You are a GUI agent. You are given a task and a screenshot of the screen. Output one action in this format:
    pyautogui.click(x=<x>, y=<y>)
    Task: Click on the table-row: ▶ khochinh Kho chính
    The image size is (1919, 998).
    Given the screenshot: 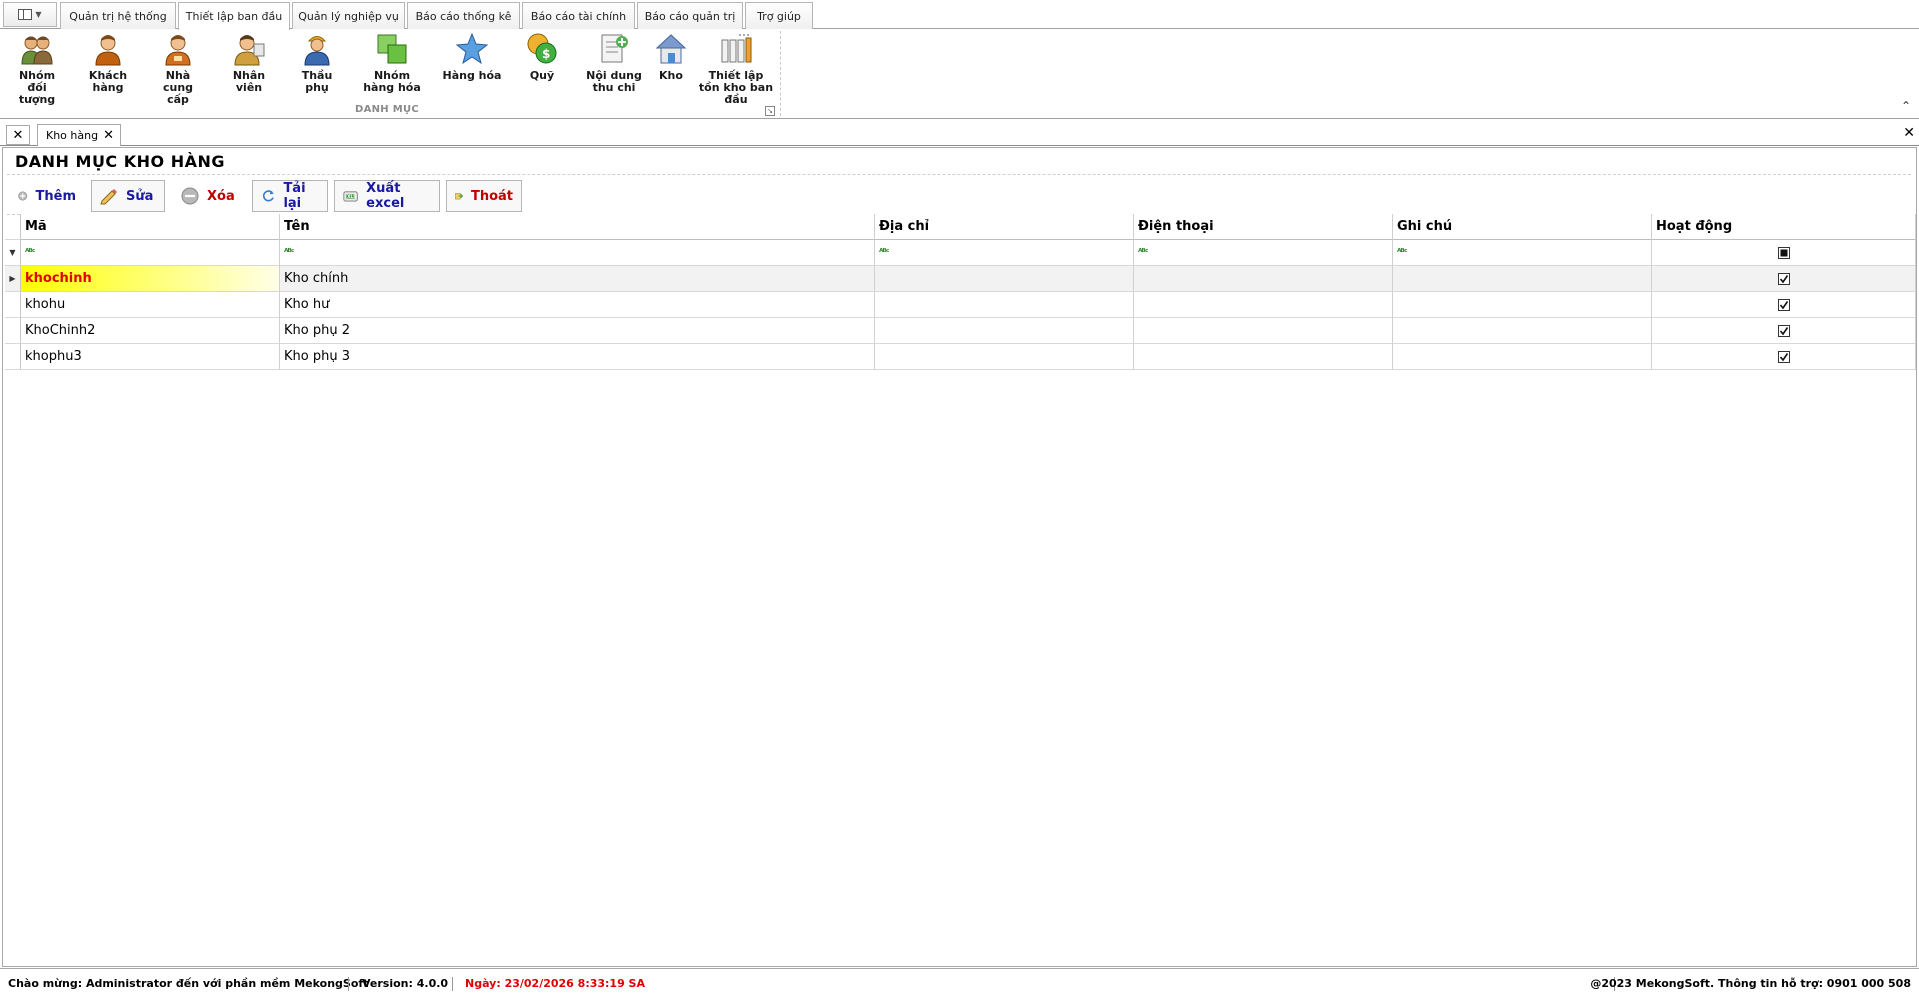 What is the action you would take?
    pyautogui.click(x=960, y=279)
    